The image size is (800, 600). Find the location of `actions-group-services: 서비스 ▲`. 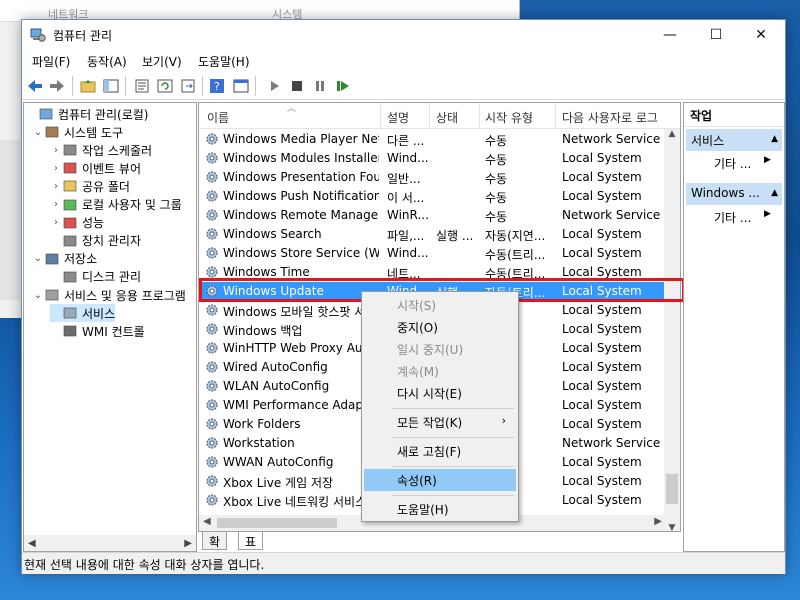

actions-group-services: 서비스 ▲ is located at coordinates (734, 140).